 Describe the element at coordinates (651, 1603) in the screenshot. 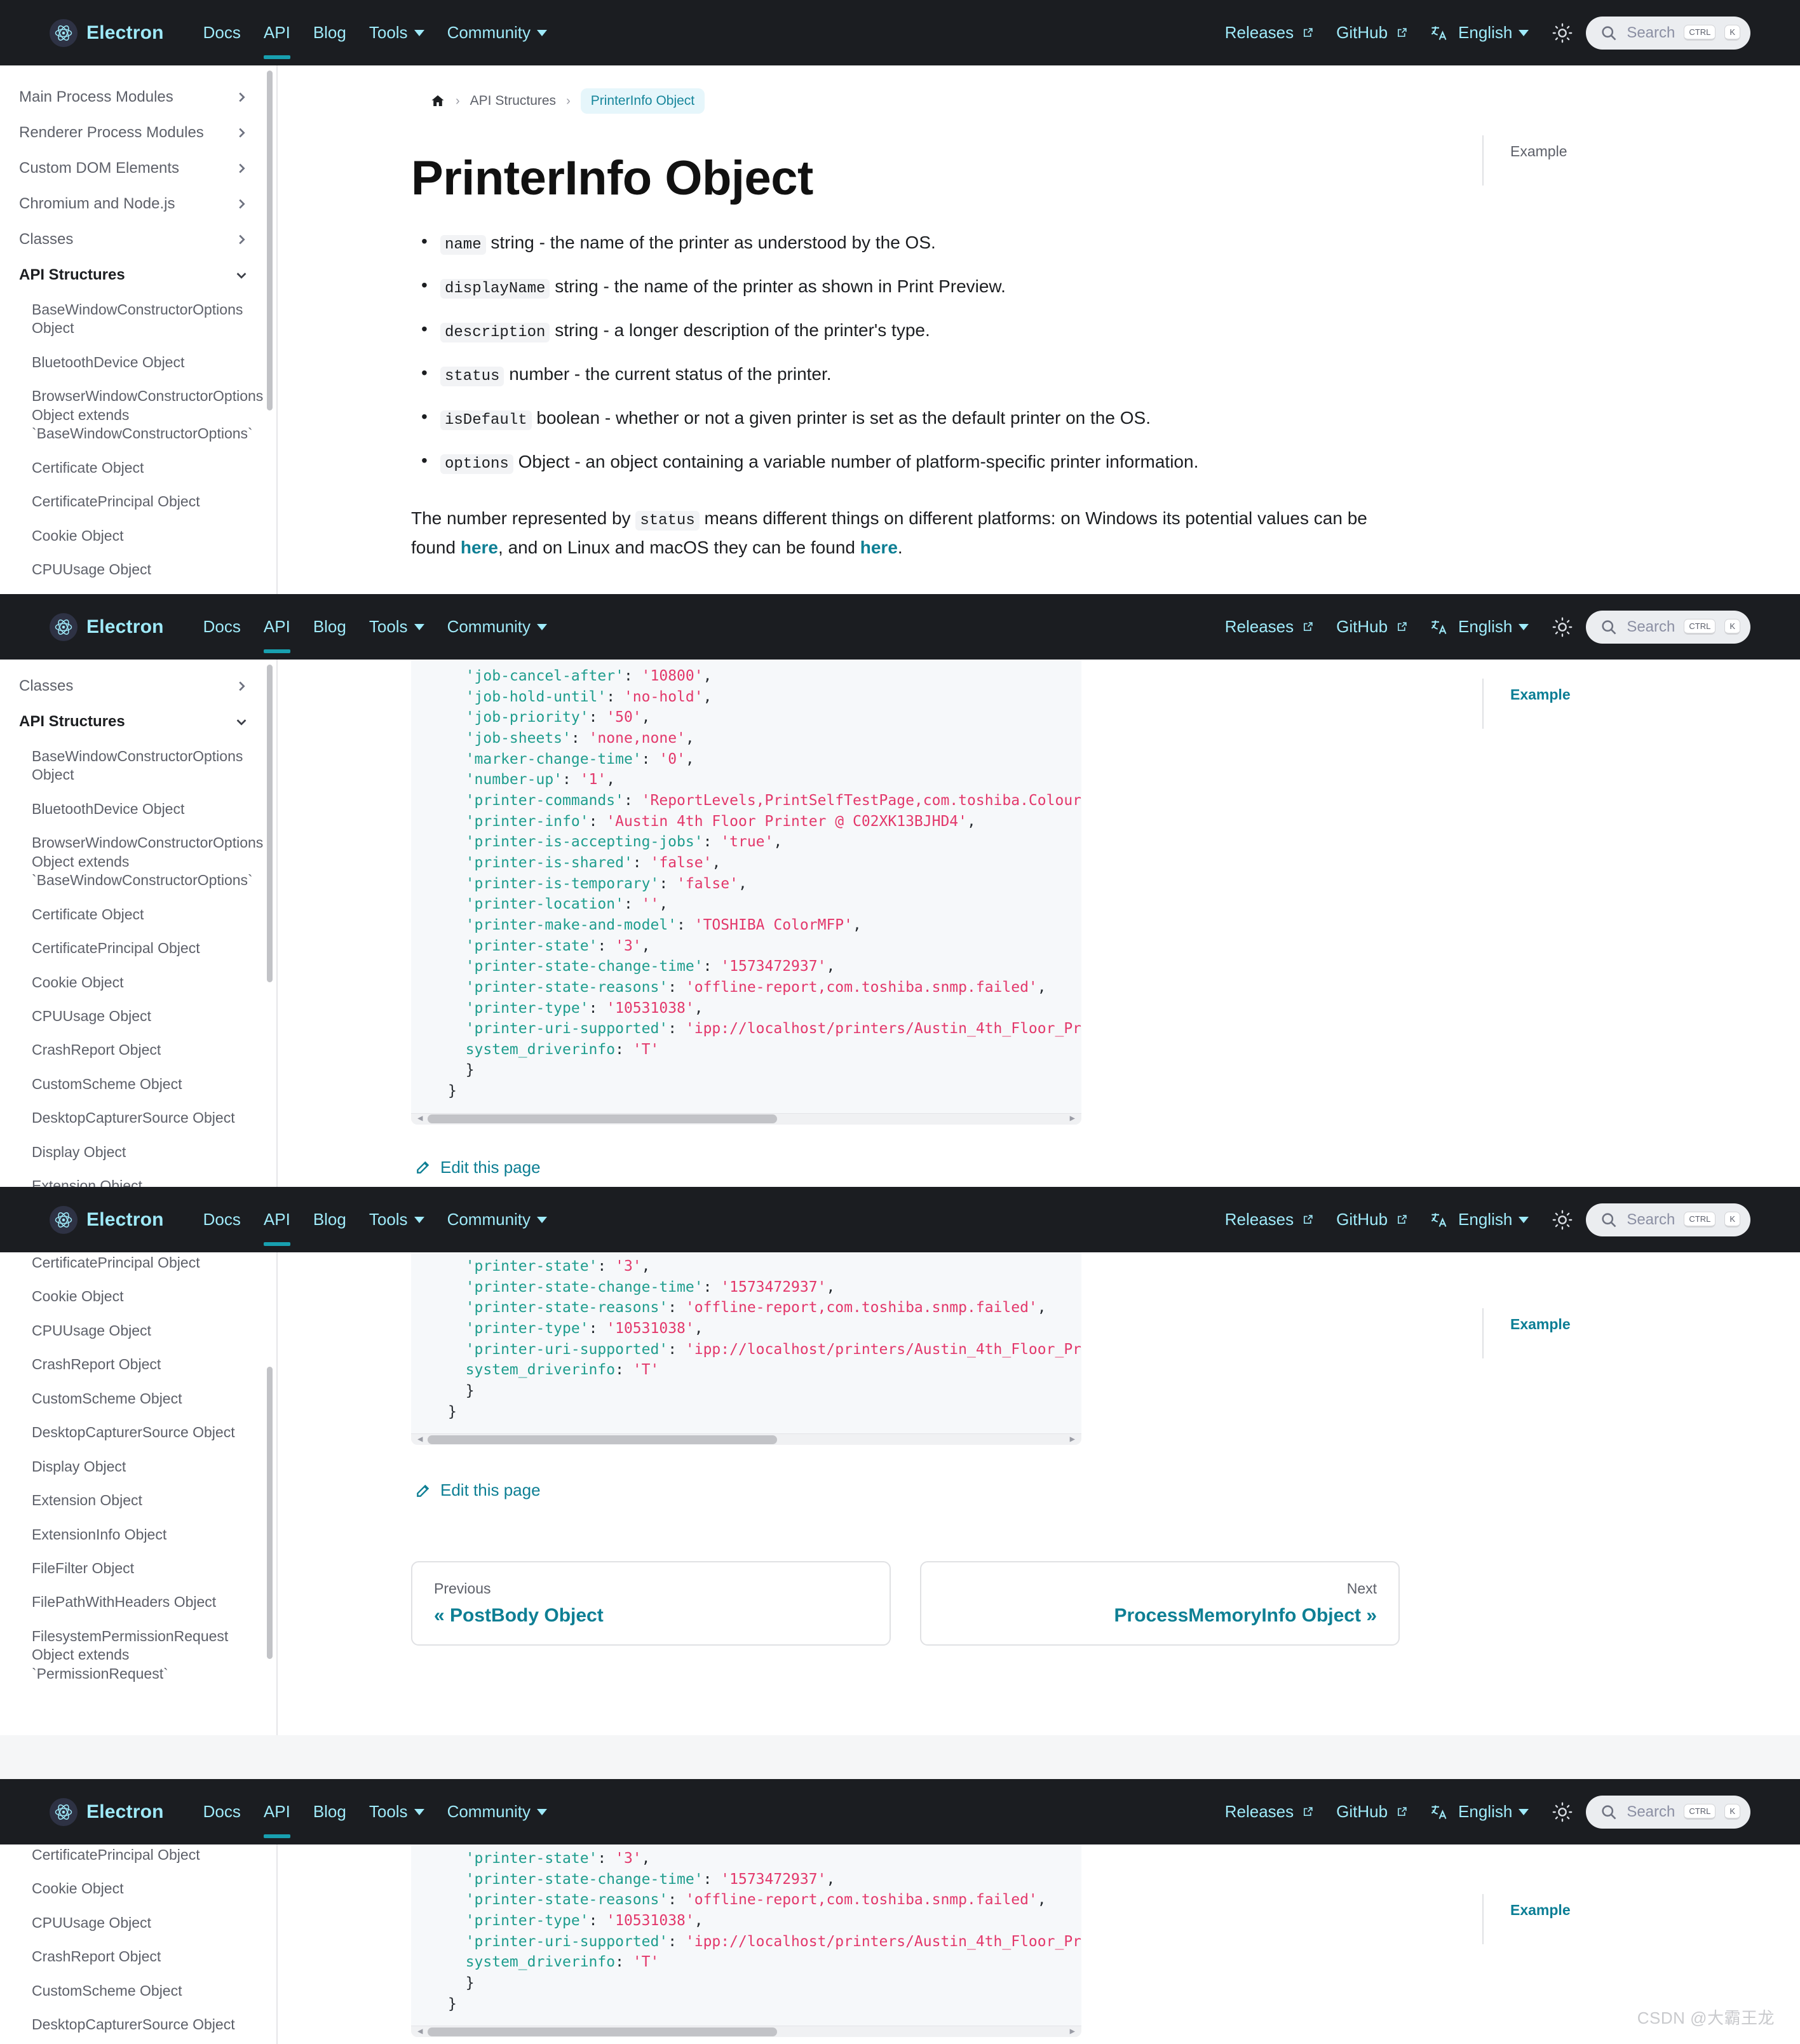

I see `previous-page-link: Previous « PostBody Object` at that location.